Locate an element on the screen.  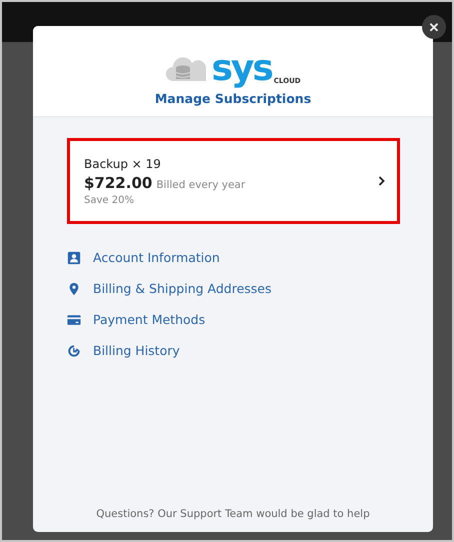
price: $722.00 is located at coordinates (118, 183).